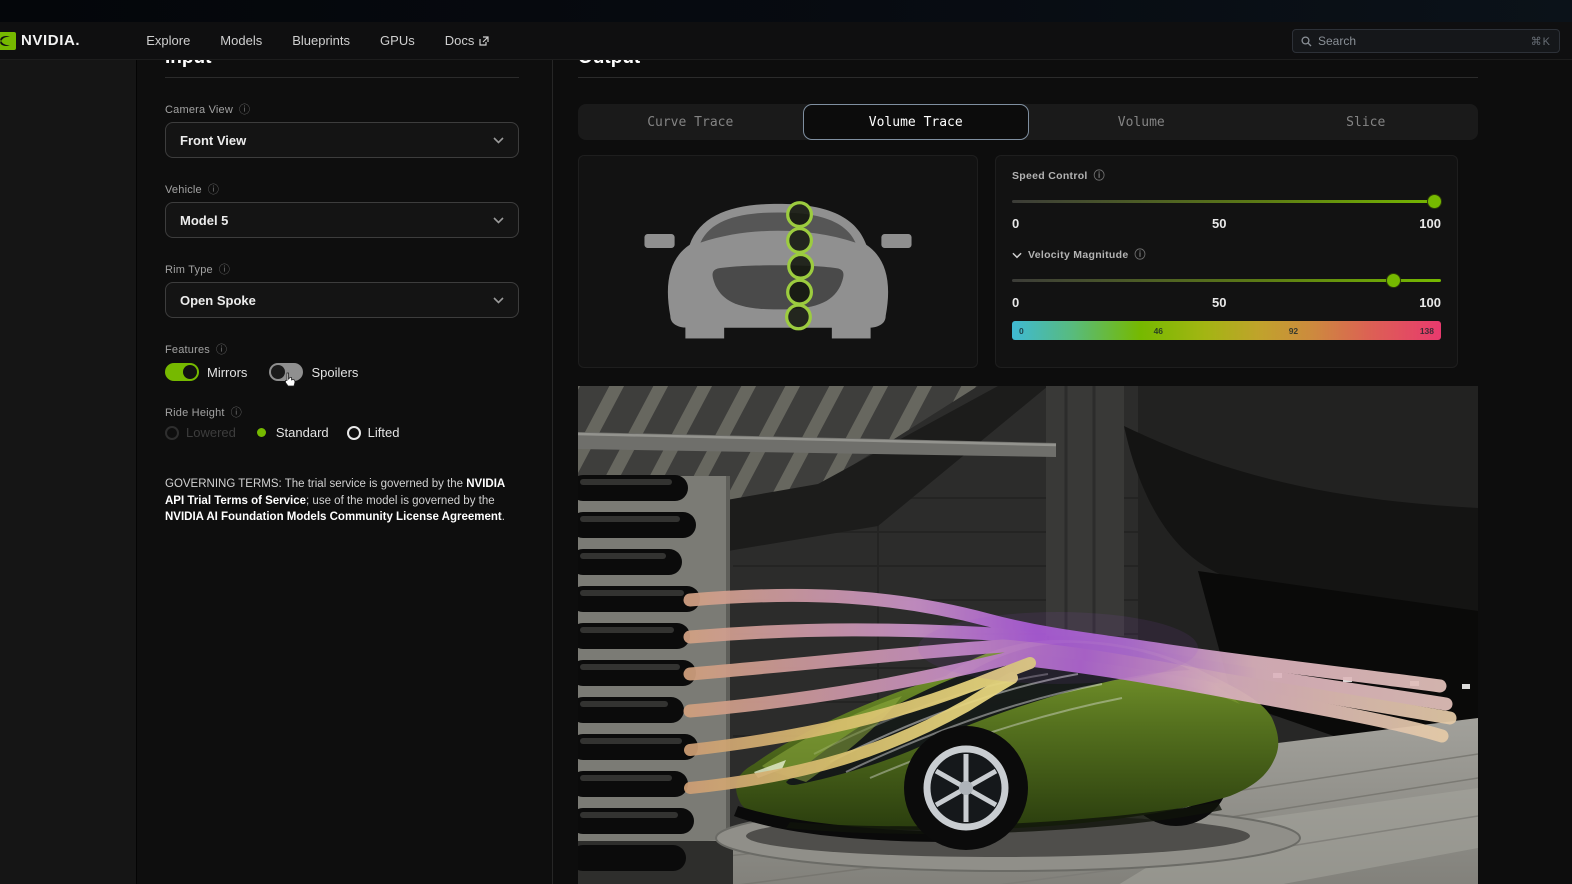 Image resolution: width=1572 pixels, height=884 pixels. What do you see at coordinates (1141, 122) in the screenshot?
I see `tab-volume: Volume` at bounding box center [1141, 122].